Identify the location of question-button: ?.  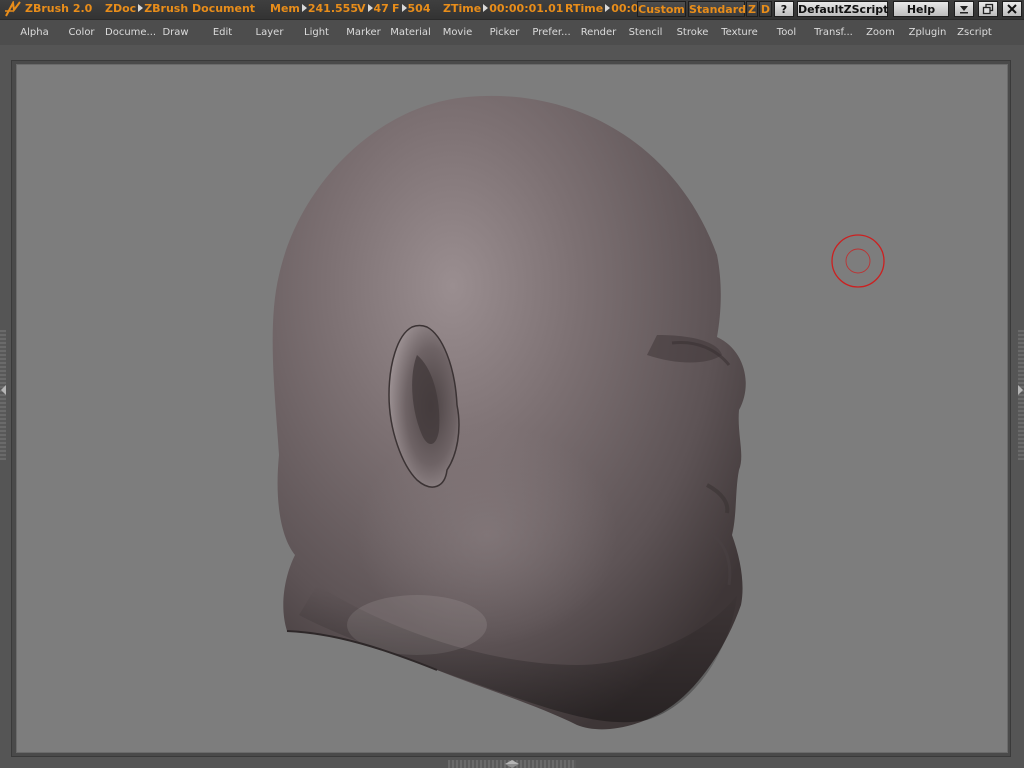
(784, 9).